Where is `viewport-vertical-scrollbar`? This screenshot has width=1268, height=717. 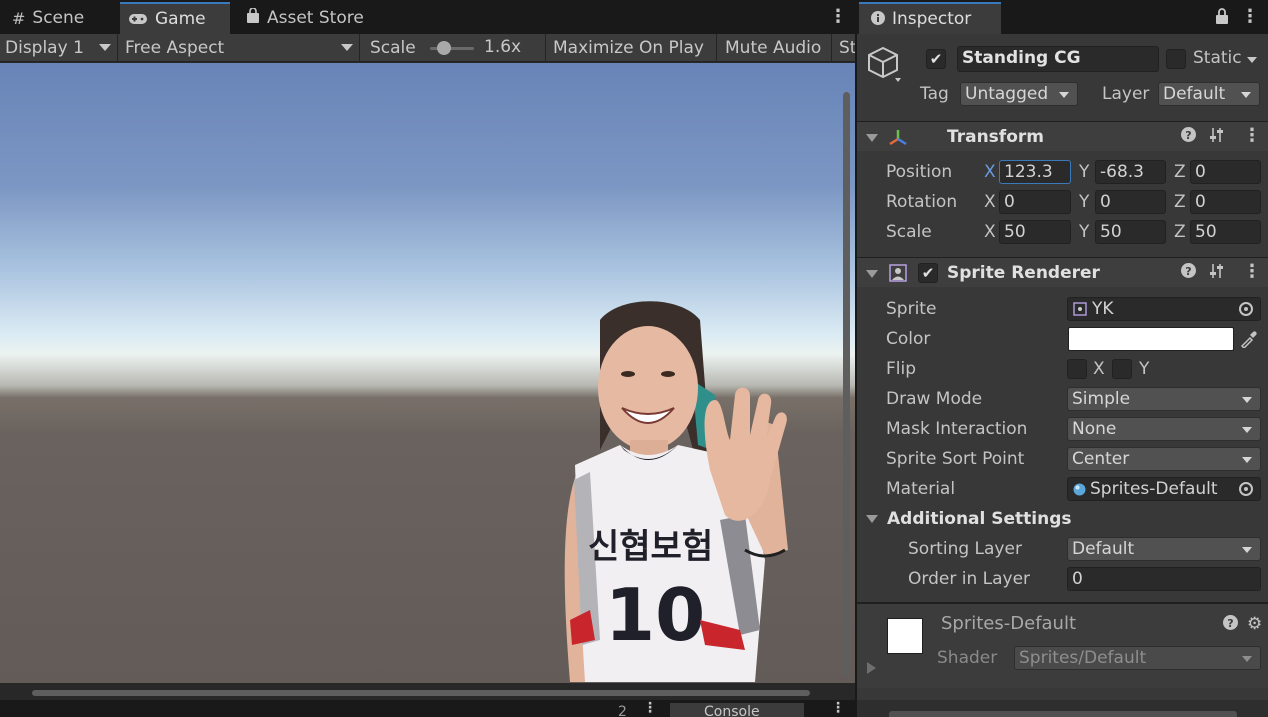
viewport-vertical-scrollbar is located at coordinates (846, 384).